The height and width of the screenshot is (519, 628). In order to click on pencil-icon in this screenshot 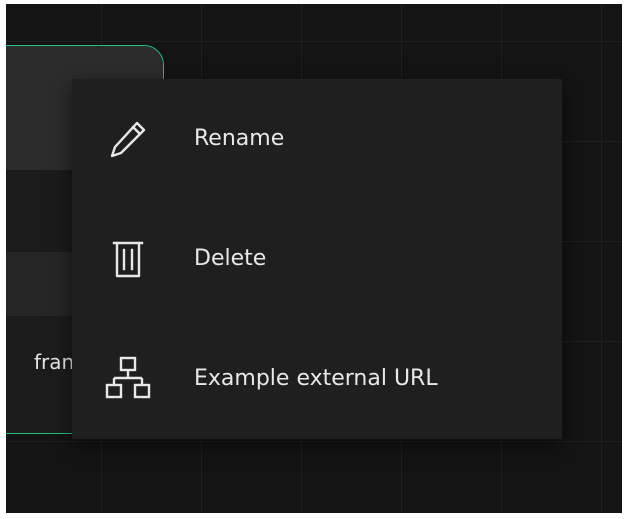, I will do `click(128, 139)`.